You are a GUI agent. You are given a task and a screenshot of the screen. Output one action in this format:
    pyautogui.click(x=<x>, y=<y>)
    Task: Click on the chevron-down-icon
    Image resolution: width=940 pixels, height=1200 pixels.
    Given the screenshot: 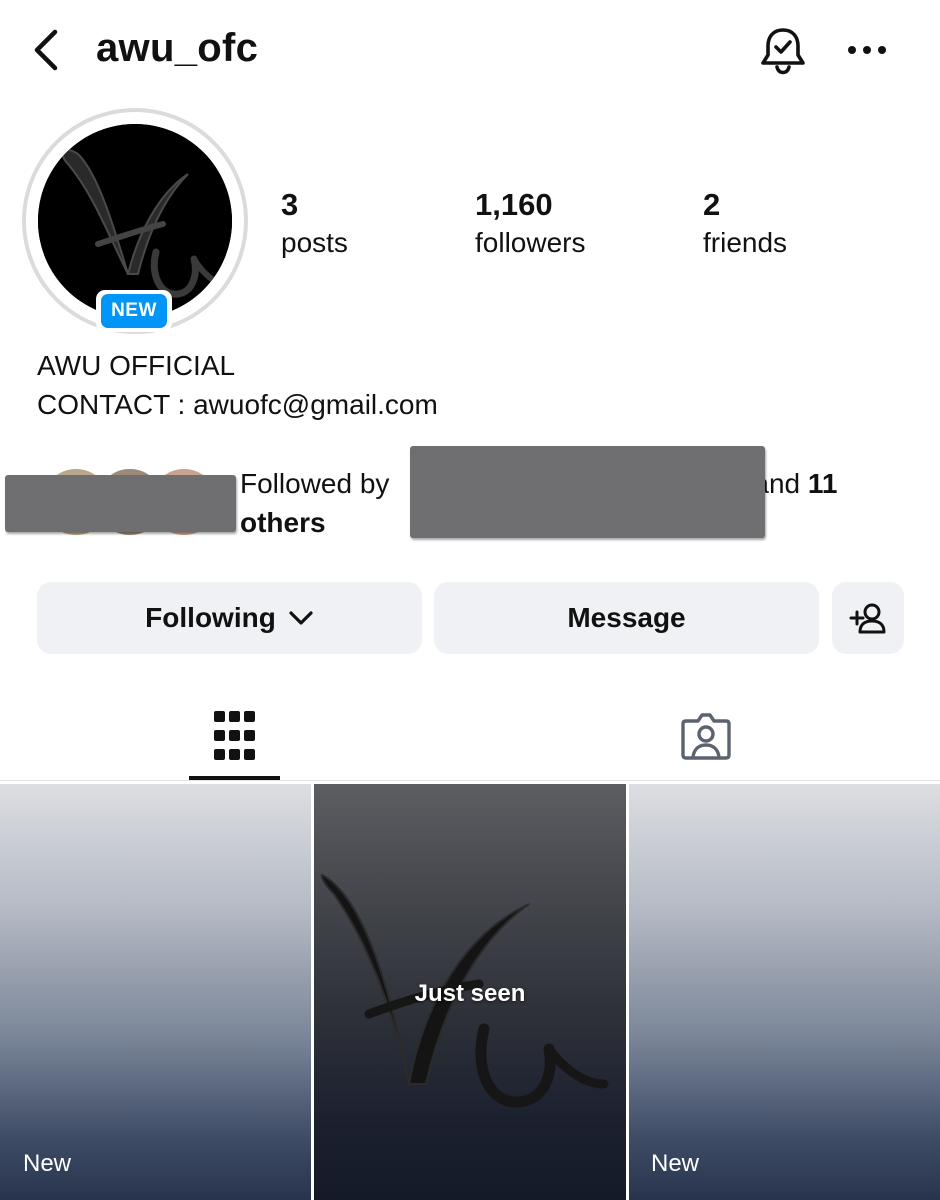 What is the action you would take?
    pyautogui.click(x=301, y=618)
    